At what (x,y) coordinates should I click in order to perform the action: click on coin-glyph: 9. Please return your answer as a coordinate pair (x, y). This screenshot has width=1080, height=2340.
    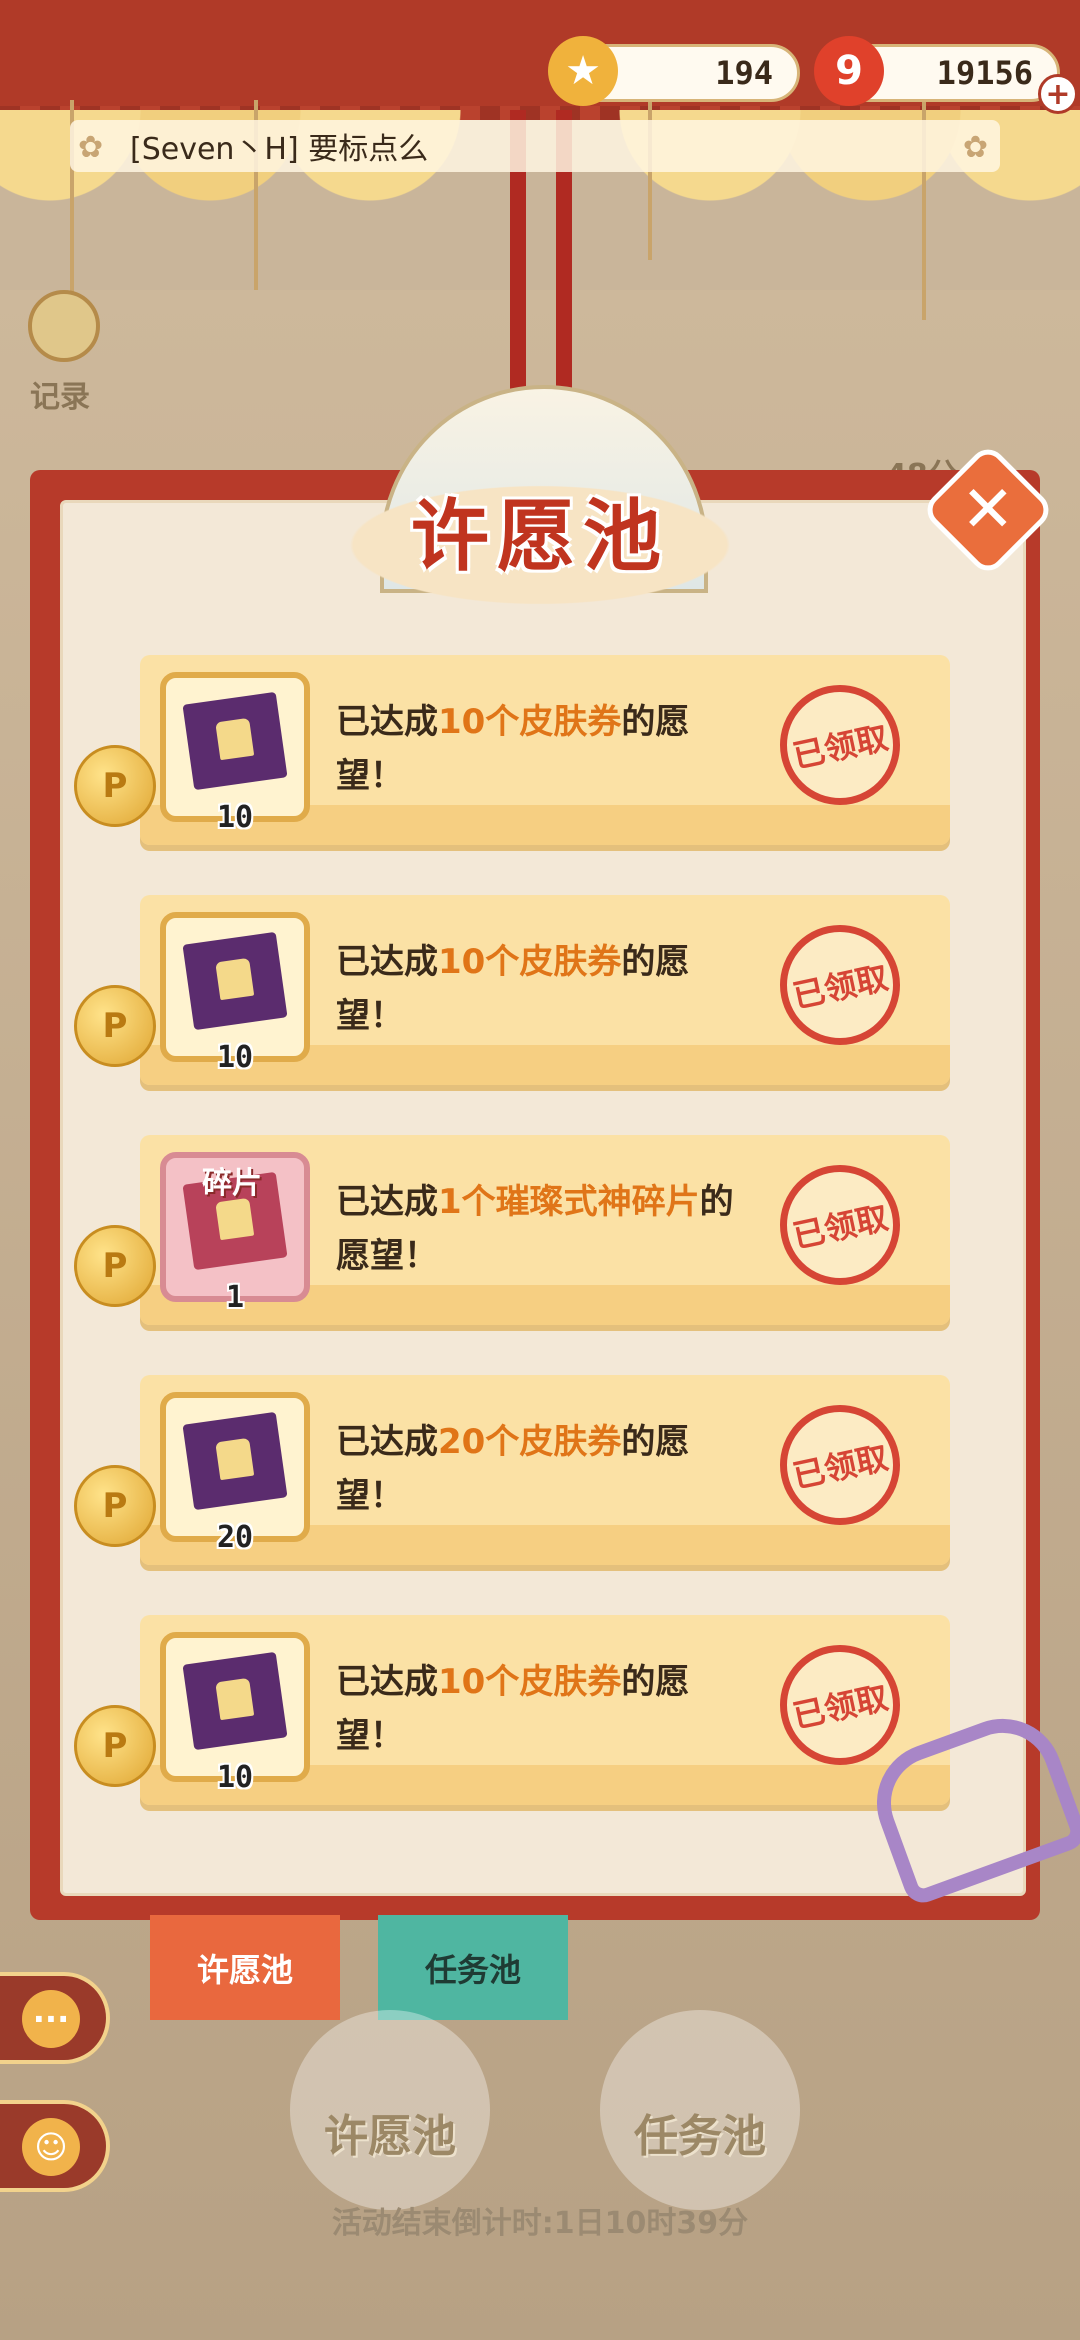
    Looking at the image, I should click on (849, 71).